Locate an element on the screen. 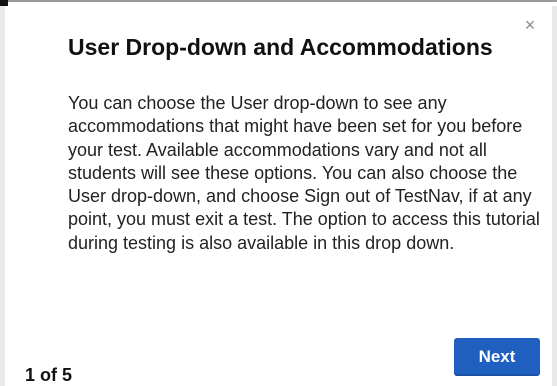 Image resolution: width=557 pixels, height=386 pixels. next-button: Next is located at coordinates (497, 357).